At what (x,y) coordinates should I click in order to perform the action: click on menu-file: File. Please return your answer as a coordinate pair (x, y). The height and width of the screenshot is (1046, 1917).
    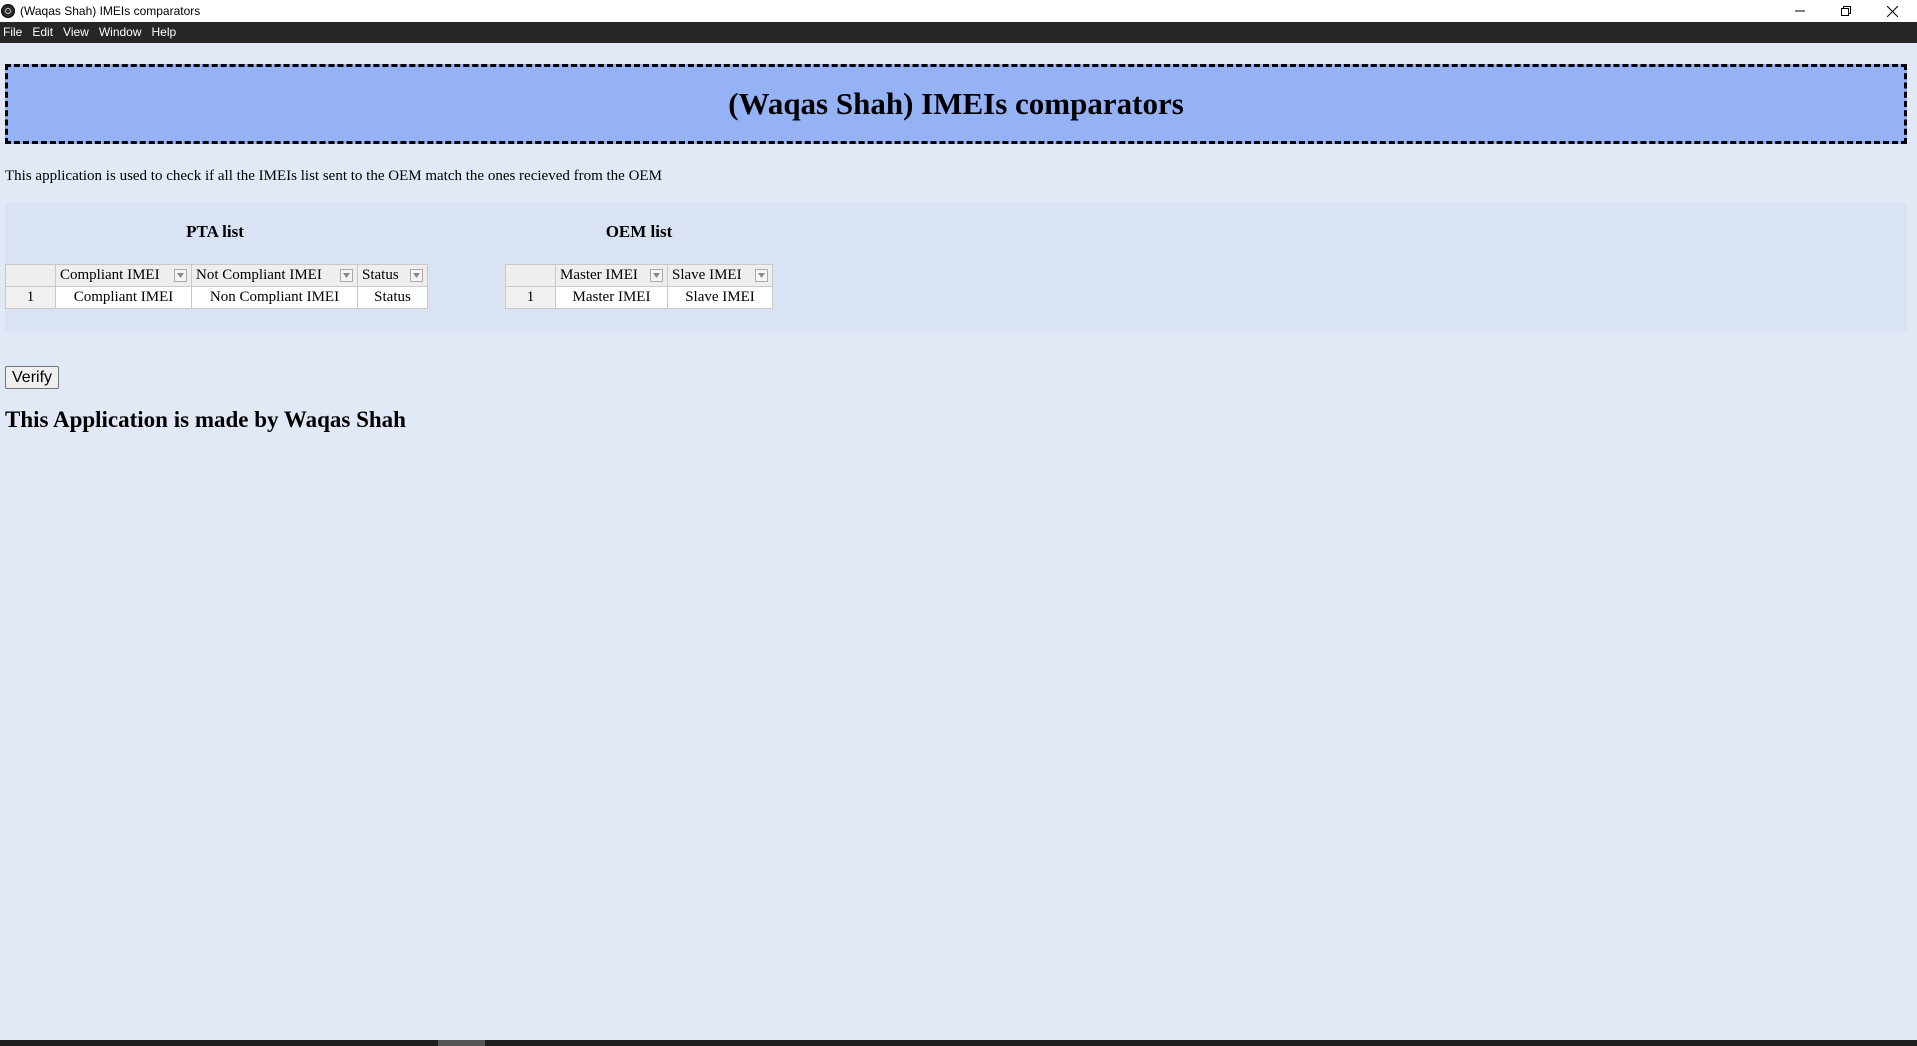
    Looking at the image, I should click on (14, 32).